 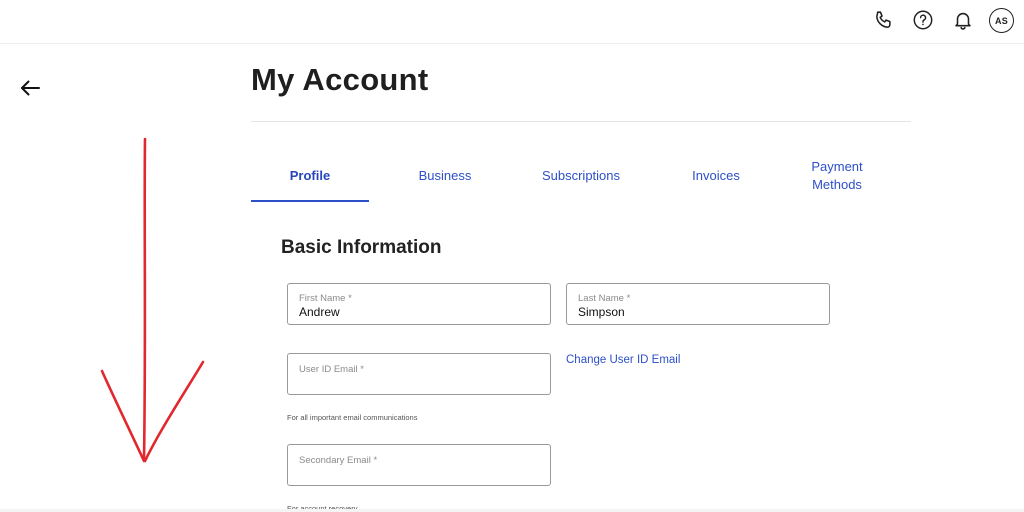 I want to click on tab-payment-methods: Payment Methods, so click(x=837, y=176).